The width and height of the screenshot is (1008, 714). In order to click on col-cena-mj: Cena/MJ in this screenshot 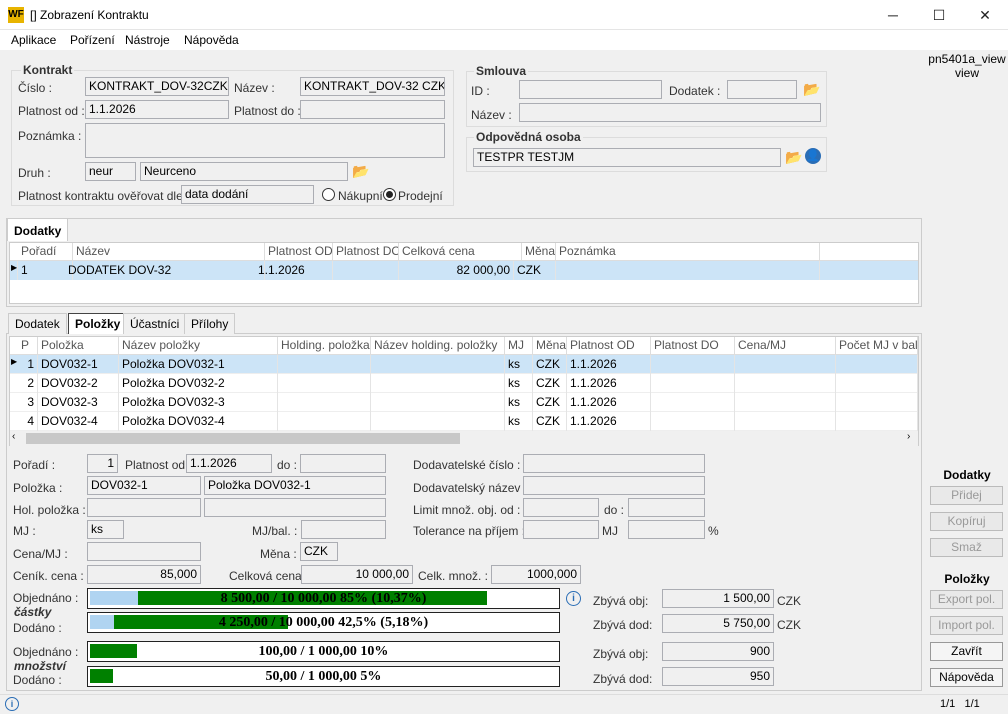, I will do `click(785, 345)`.